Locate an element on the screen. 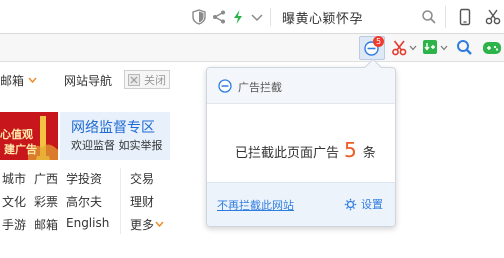 The width and height of the screenshot is (504, 258). popup-message-prefix: 已拦截此页面广告 is located at coordinates (287, 153).